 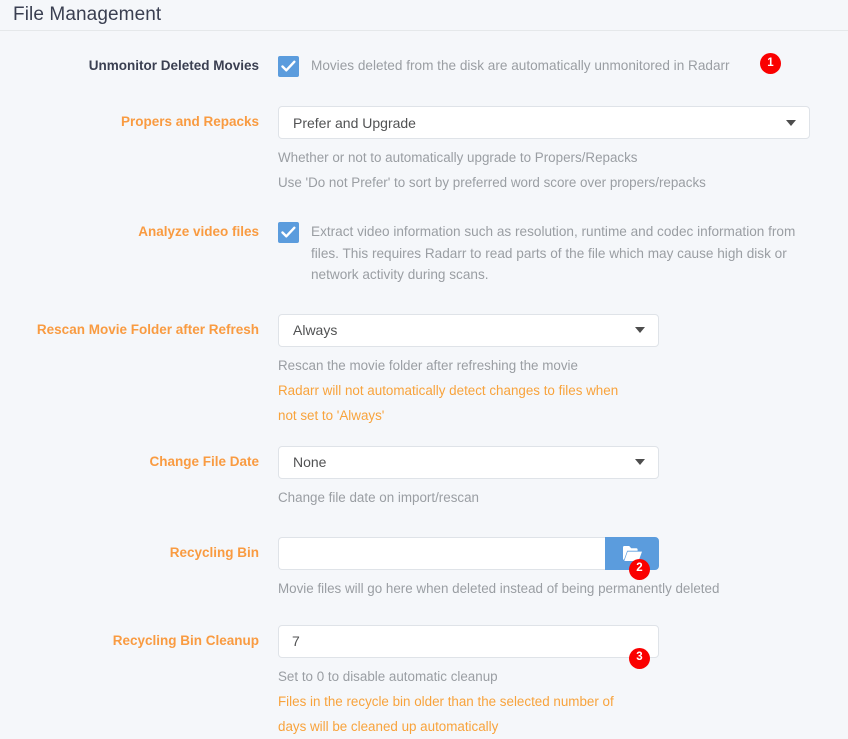 I want to click on help-text-recycling-bin-cleanup: Set to 0 to disable automatic cleanup, so click(x=388, y=676).